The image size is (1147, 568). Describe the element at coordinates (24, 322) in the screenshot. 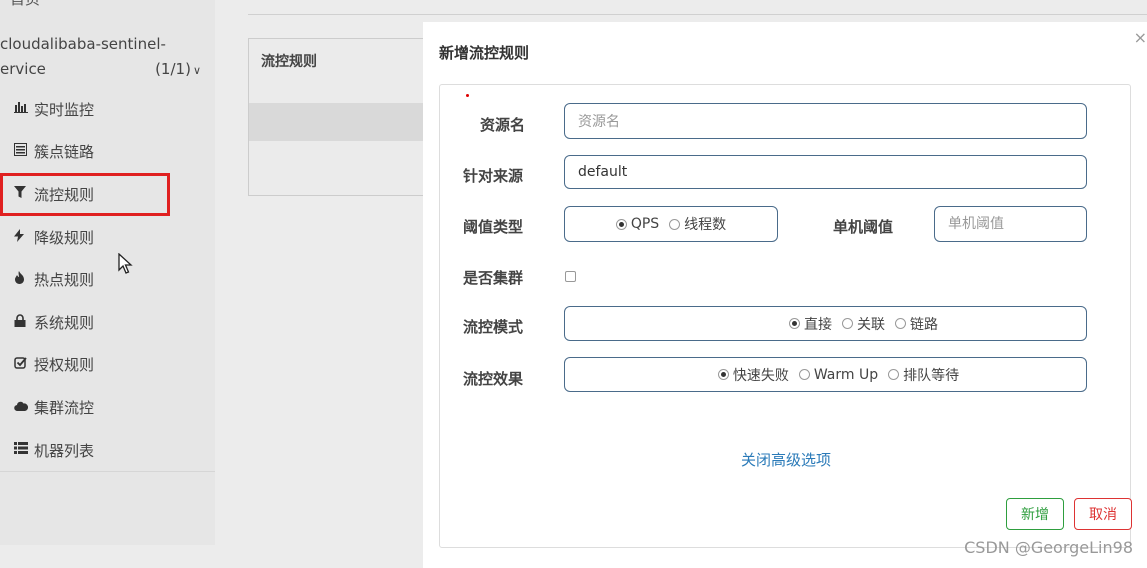

I see `lock-icon` at that location.